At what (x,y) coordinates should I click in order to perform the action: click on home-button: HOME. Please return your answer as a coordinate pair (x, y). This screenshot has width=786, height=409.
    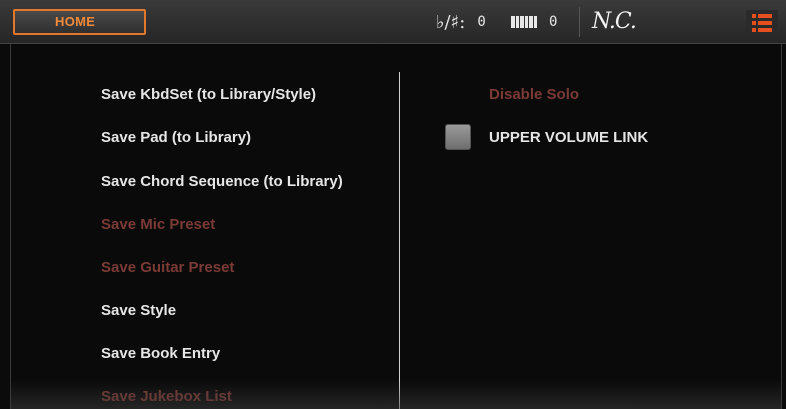
    Looking at the image, I should click on (79, 22).